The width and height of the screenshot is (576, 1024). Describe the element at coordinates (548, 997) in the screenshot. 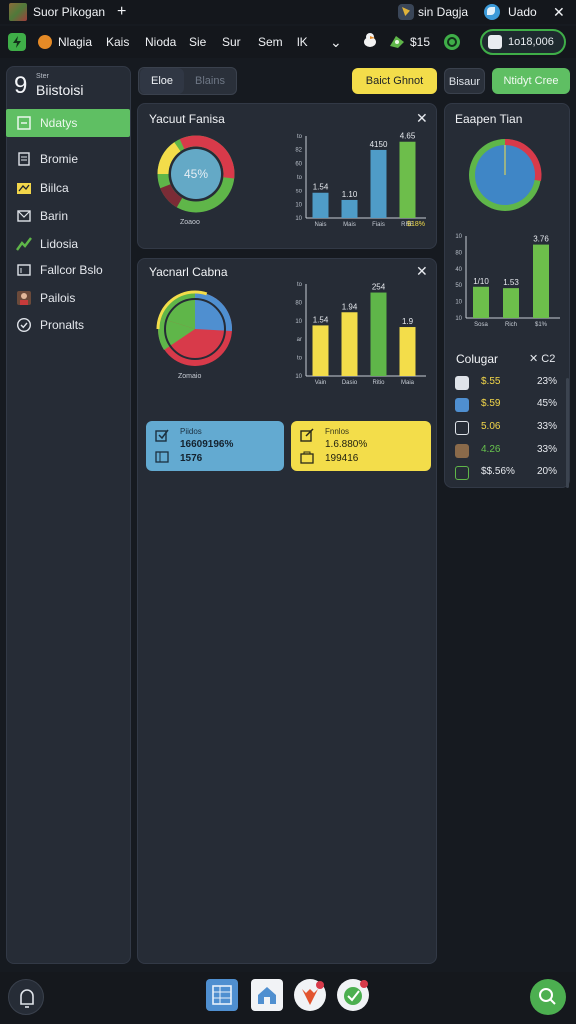

I see `search-button` at that location.